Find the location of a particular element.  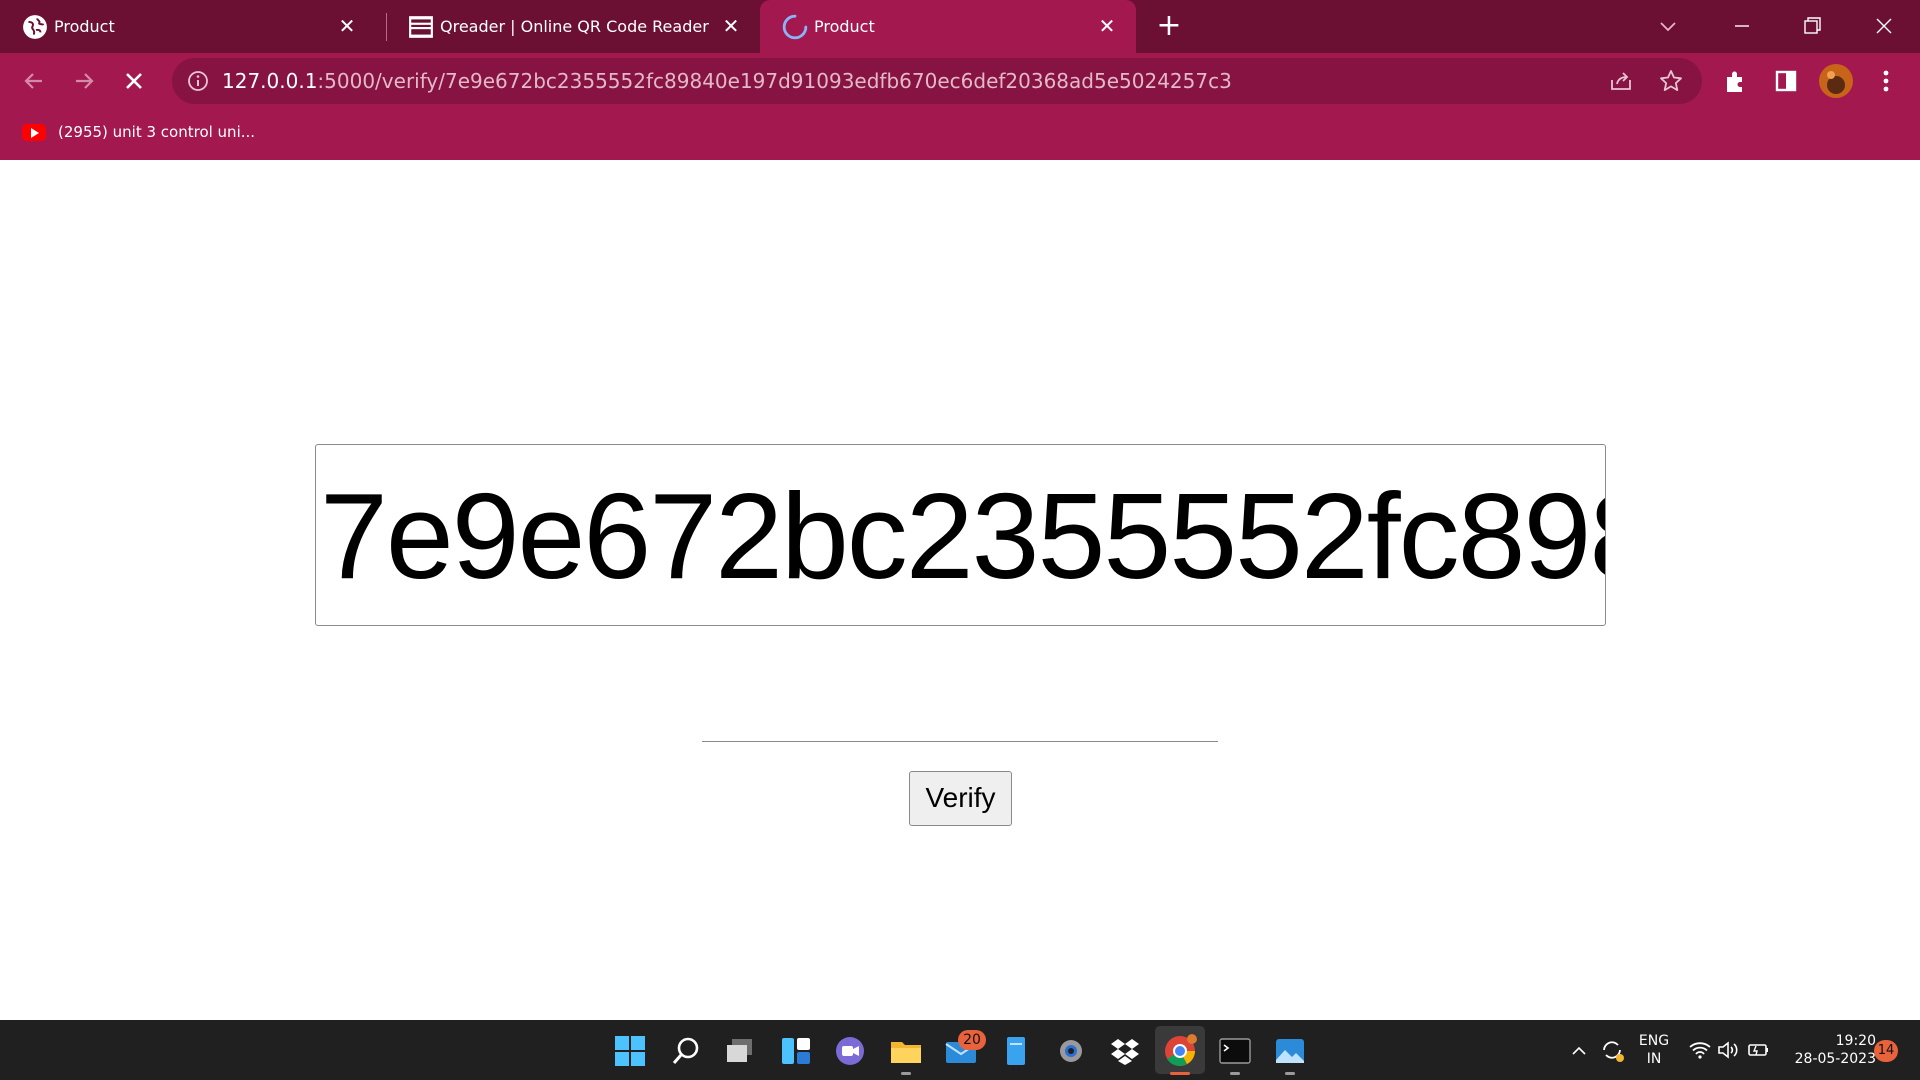

site-info-icon is located at coordinates (198, 81).